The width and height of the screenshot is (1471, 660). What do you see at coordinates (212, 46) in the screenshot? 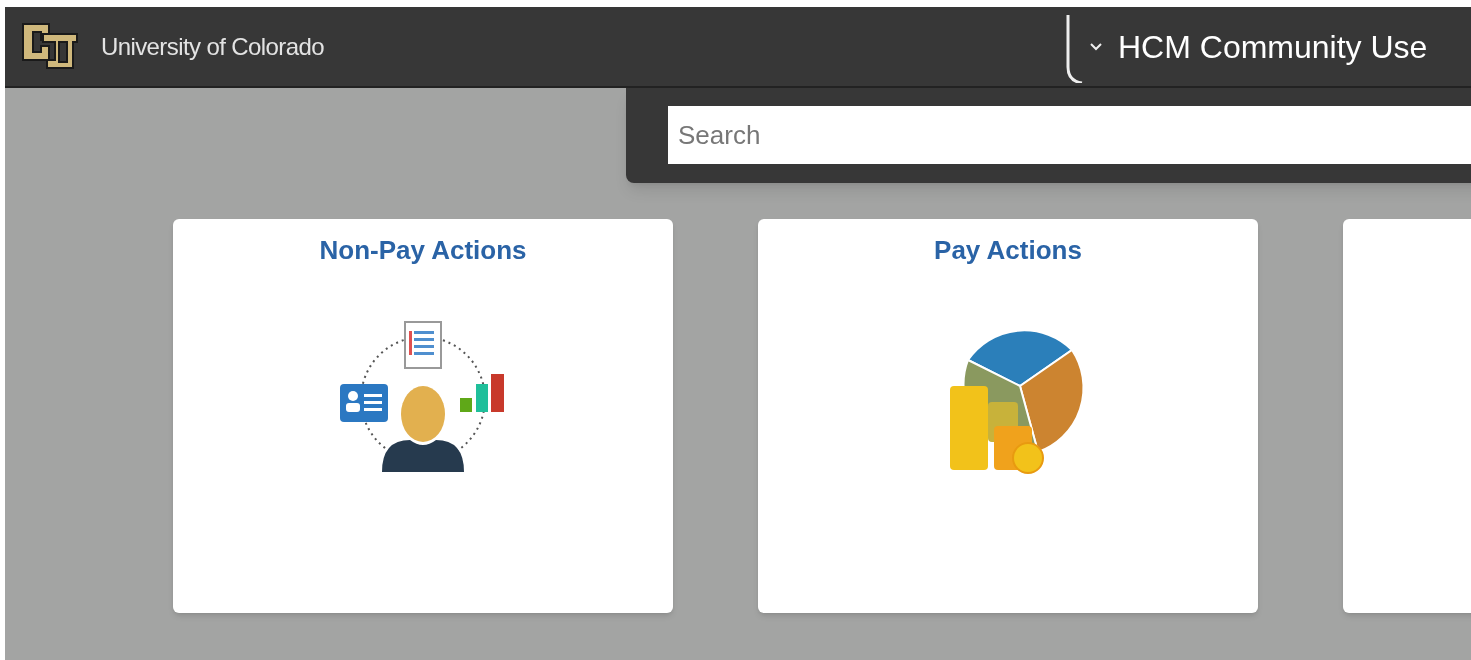
I see `brand-name: University of Colorado` at bounding box center [212, 46].